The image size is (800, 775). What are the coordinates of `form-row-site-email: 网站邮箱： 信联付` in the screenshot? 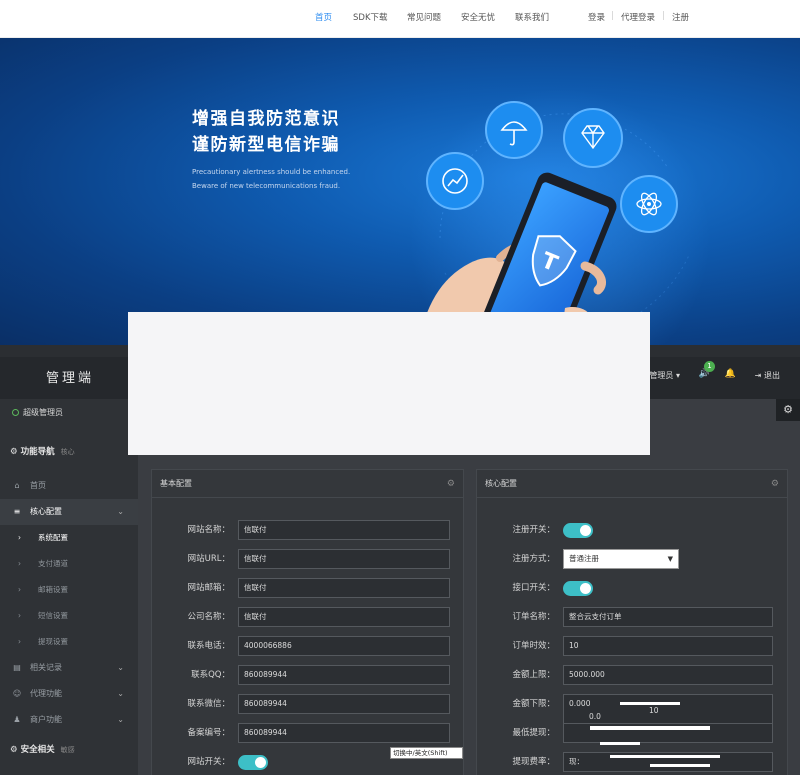 It's located at (307, 588).